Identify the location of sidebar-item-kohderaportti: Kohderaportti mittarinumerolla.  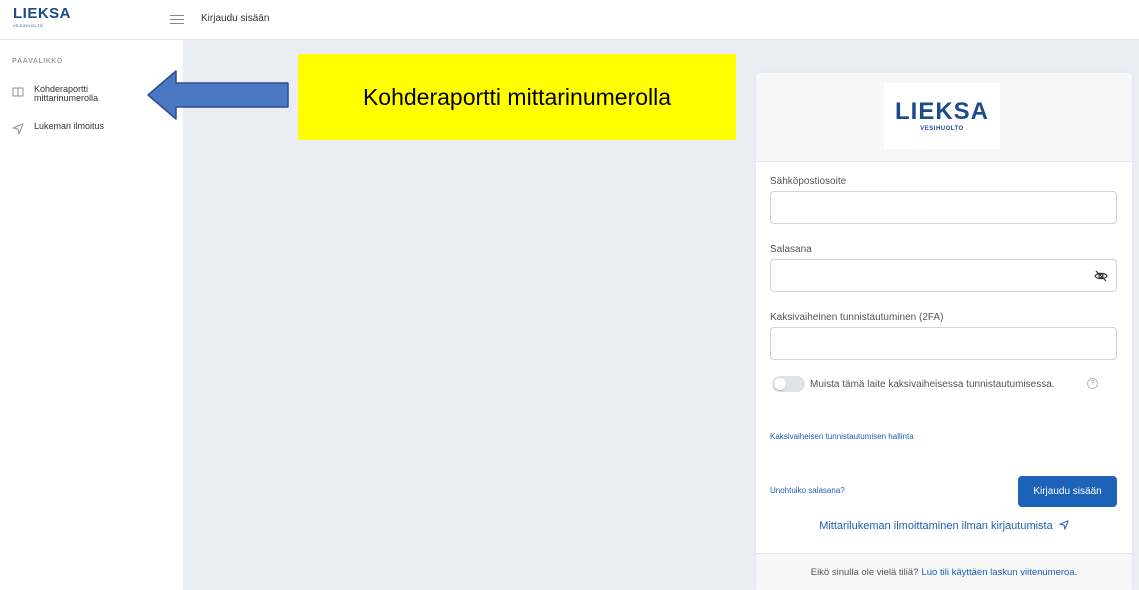
(68, 94).